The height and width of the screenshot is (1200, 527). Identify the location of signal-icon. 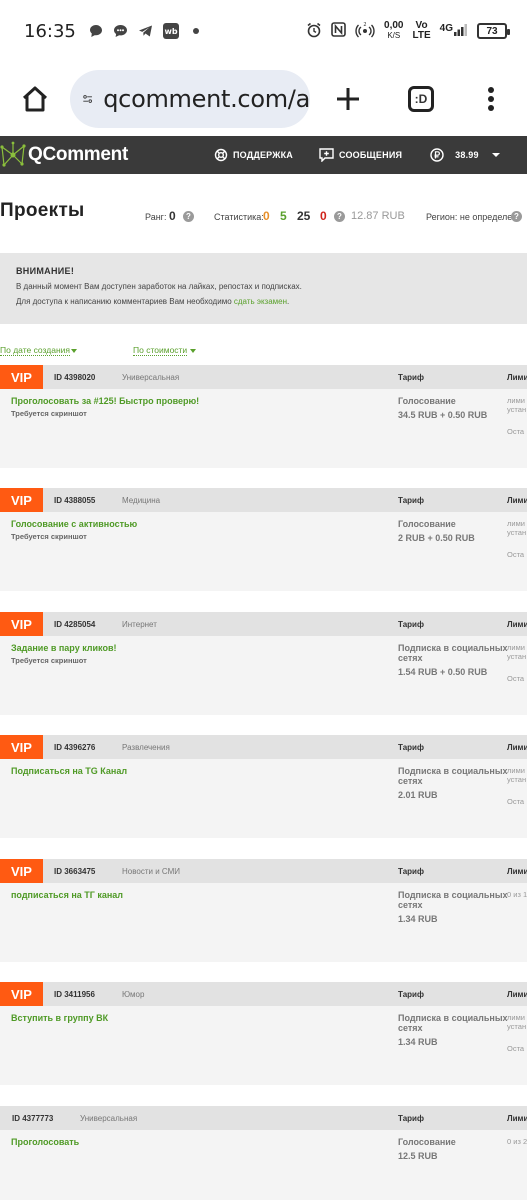
(461, 31).